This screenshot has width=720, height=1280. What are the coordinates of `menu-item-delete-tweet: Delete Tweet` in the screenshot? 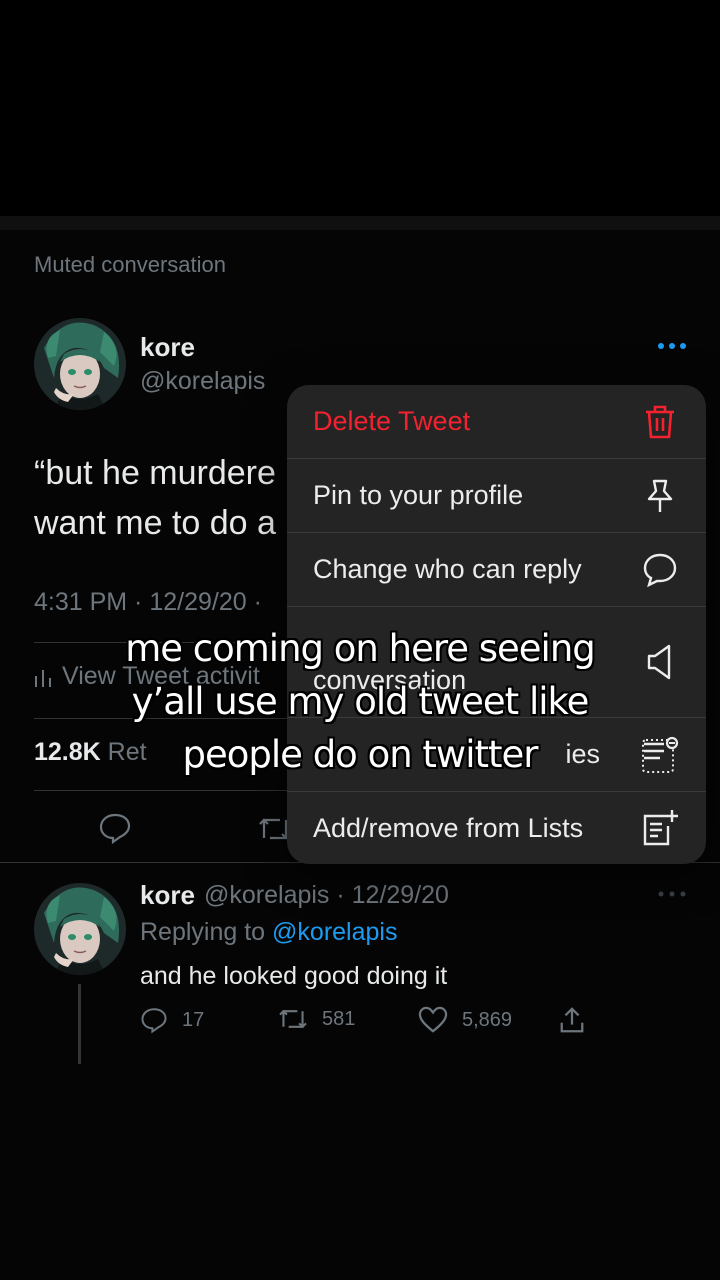 It's located at (496, 421).